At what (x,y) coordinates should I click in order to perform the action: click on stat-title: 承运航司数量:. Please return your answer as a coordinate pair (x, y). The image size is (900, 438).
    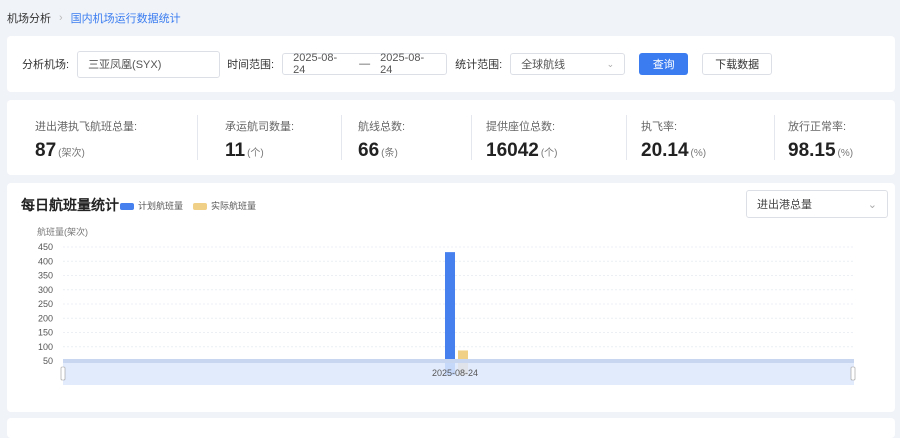
    Looking at the image, I should click on (260, 127).